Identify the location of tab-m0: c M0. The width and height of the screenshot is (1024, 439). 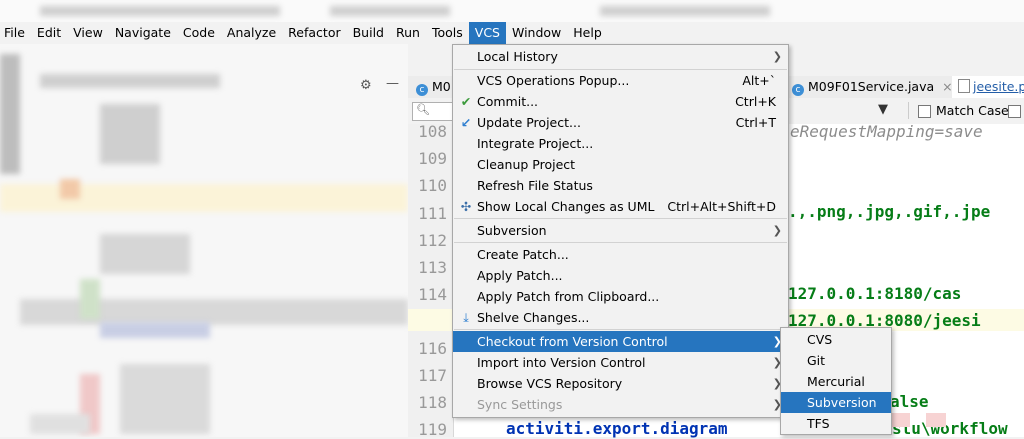
(433, 87).